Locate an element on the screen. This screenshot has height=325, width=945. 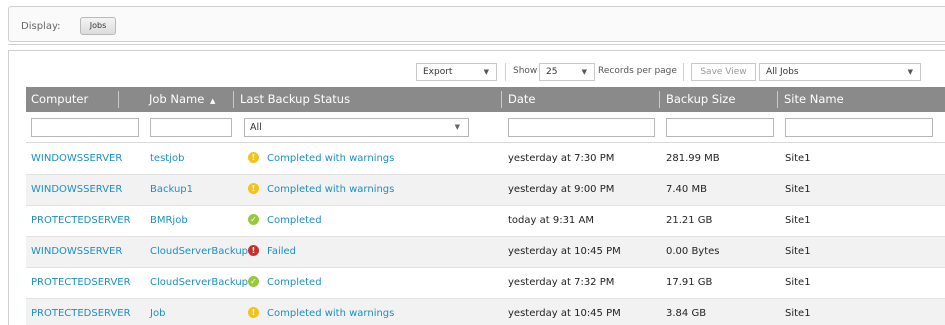
date-cell: today at 9:31 AM is located at coordinates (551, 220).